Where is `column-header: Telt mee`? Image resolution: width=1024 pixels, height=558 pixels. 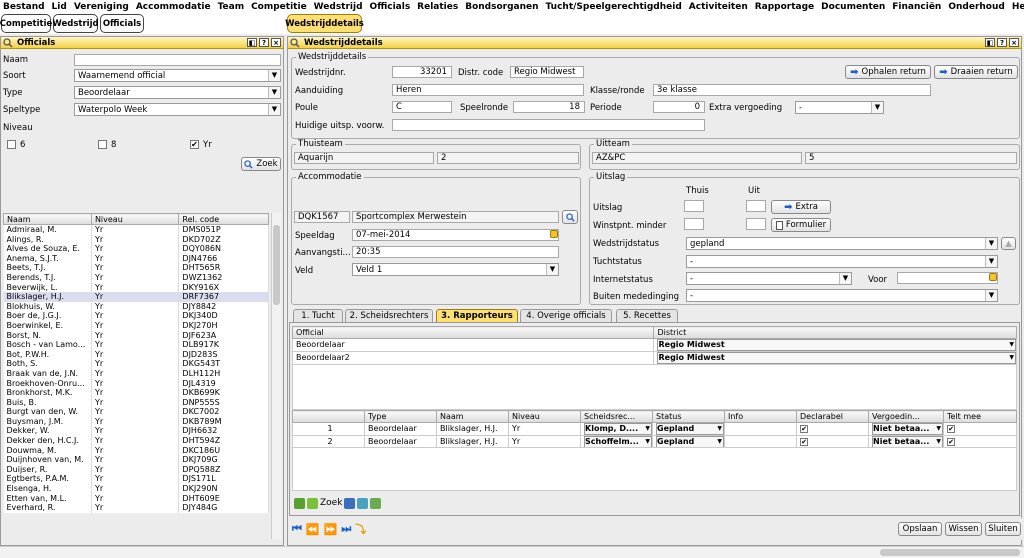 column-header: Telt mee is located at coordinates (980, 416).